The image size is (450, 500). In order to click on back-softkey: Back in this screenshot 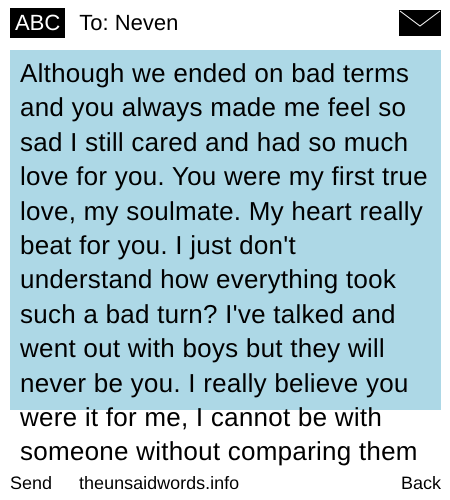, I will do `click(420, 483)`.